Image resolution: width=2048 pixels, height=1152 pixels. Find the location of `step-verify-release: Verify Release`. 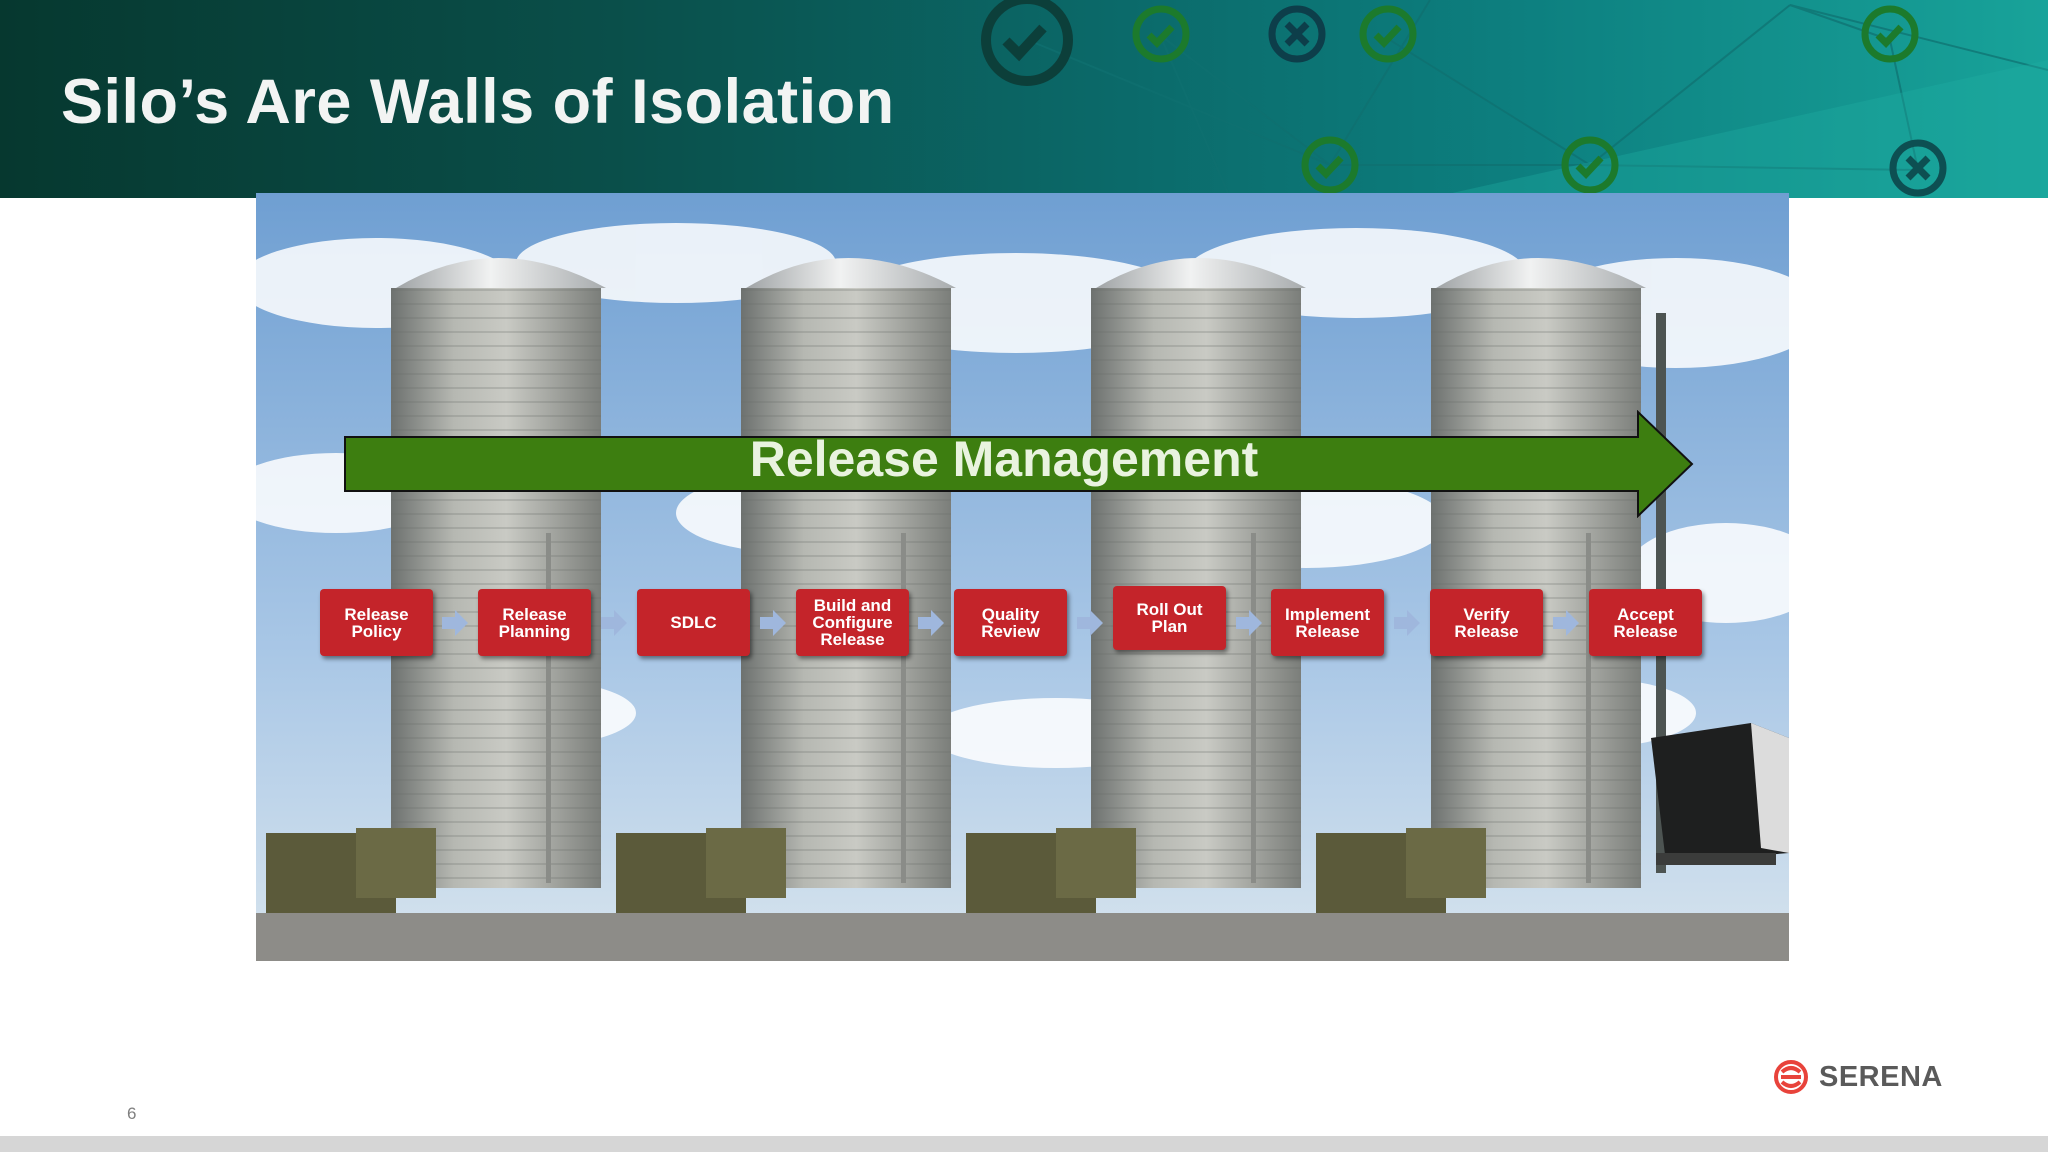

step-verify-release: Verify Release is located at coordinates (1486, 622).